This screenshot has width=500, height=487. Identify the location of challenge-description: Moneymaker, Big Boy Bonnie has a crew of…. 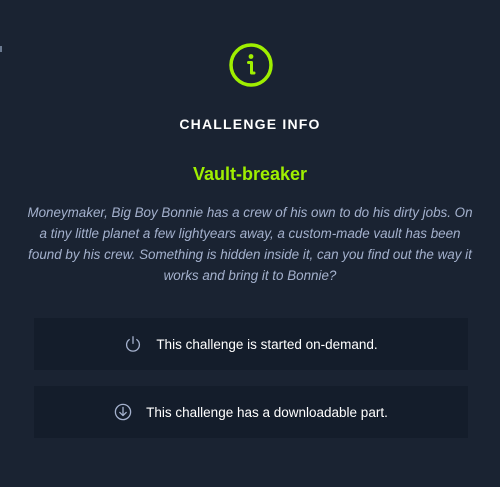
(250, 244).